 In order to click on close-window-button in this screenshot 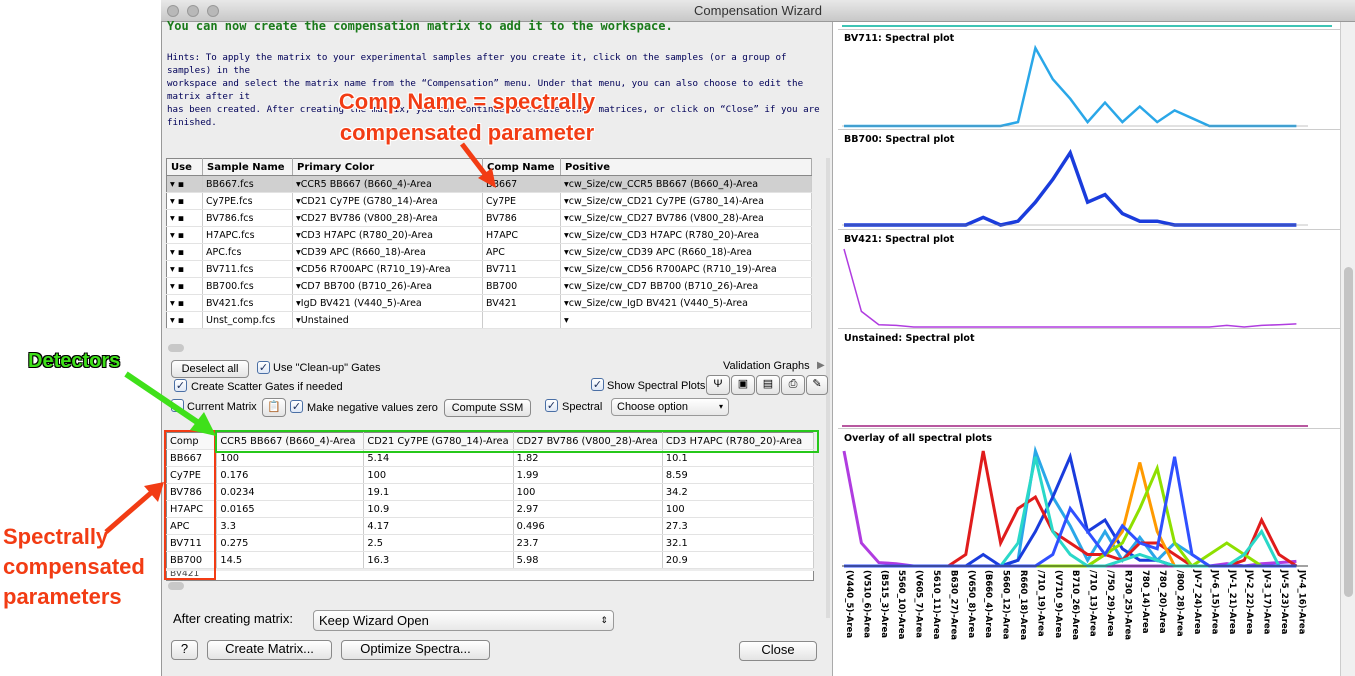, I will do `click(173, 11)`.